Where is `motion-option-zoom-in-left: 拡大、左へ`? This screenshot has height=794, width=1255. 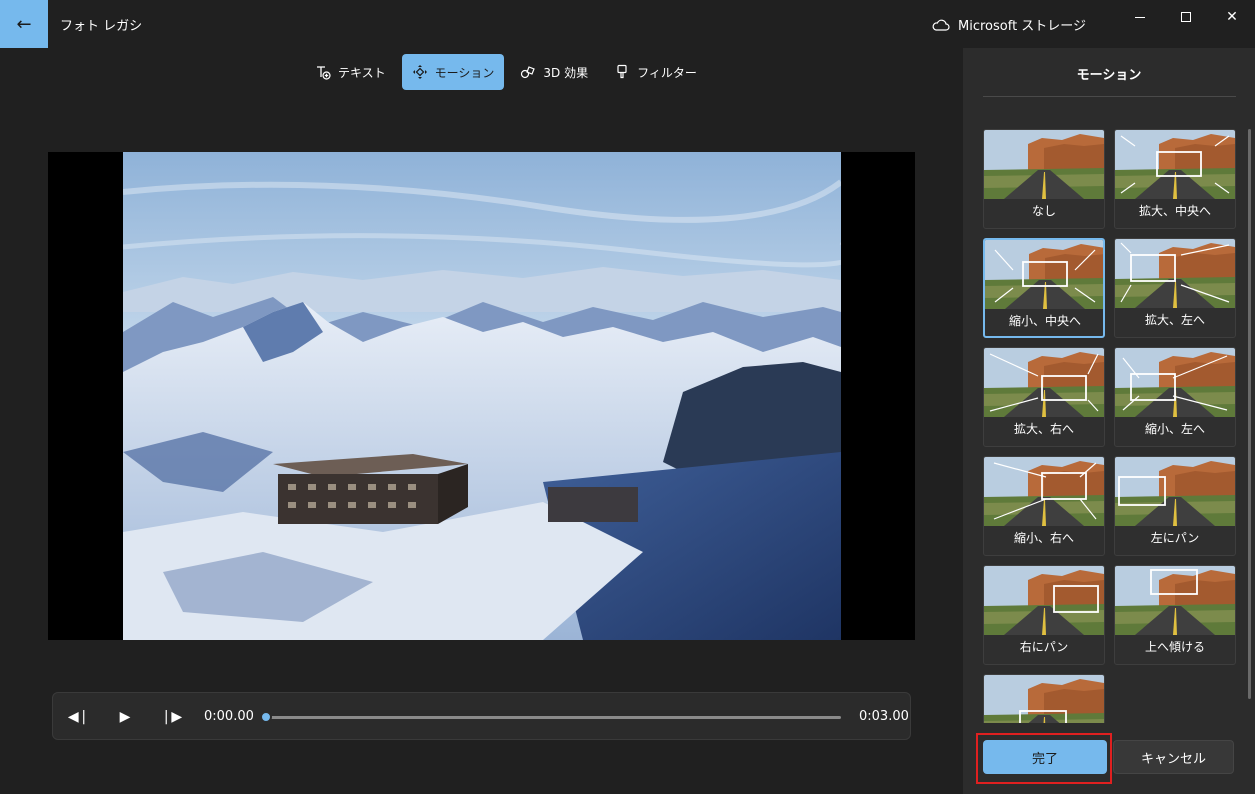
motion-option-zoom-in-left: 拡大、左へ is located at coordinates (1175, 288).